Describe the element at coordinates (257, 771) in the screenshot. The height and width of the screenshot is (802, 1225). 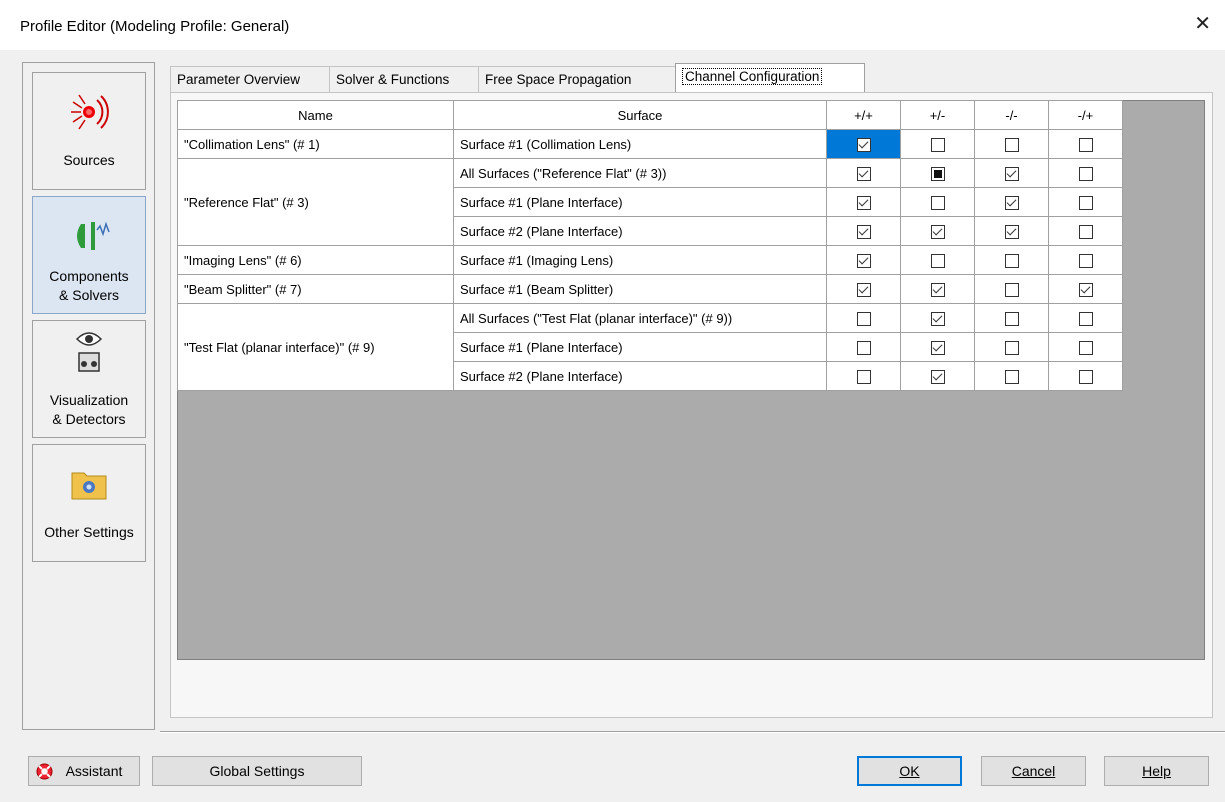
I see `global-settings-button: Global Settings` at that location.